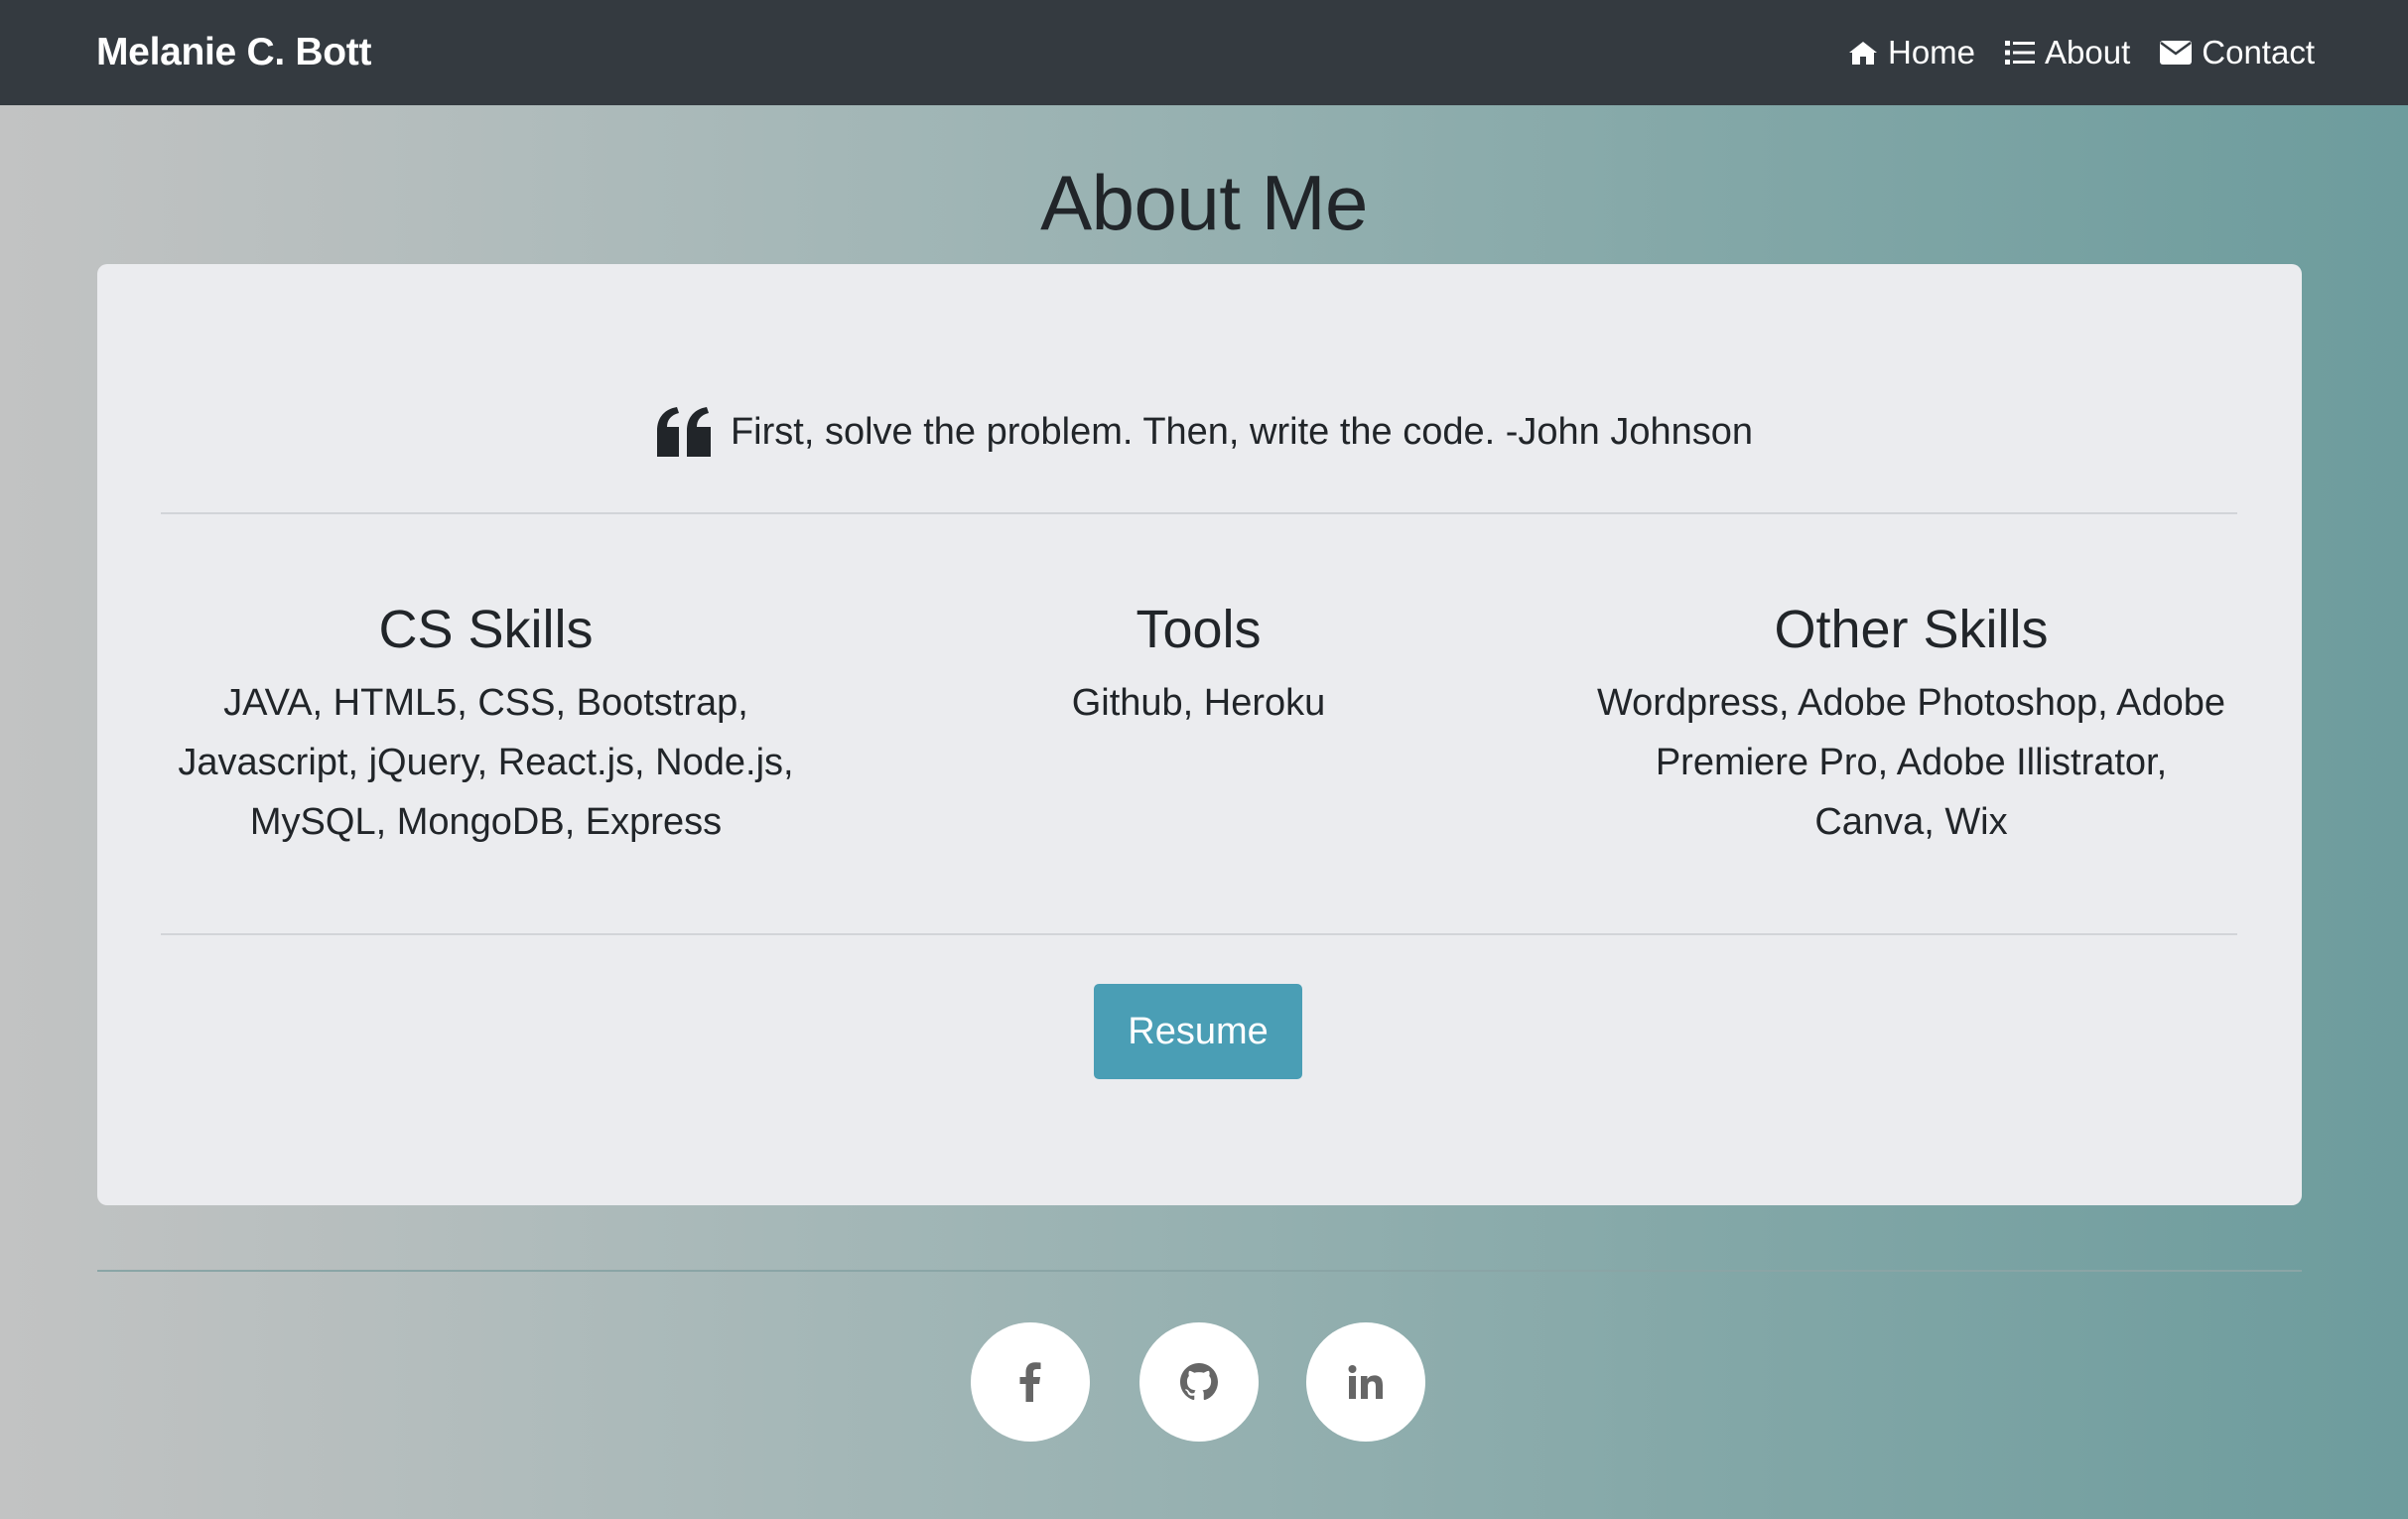 This screenshot has height=1519, width=2408. I want to click on page-title: About Me, so click(1204, 203).